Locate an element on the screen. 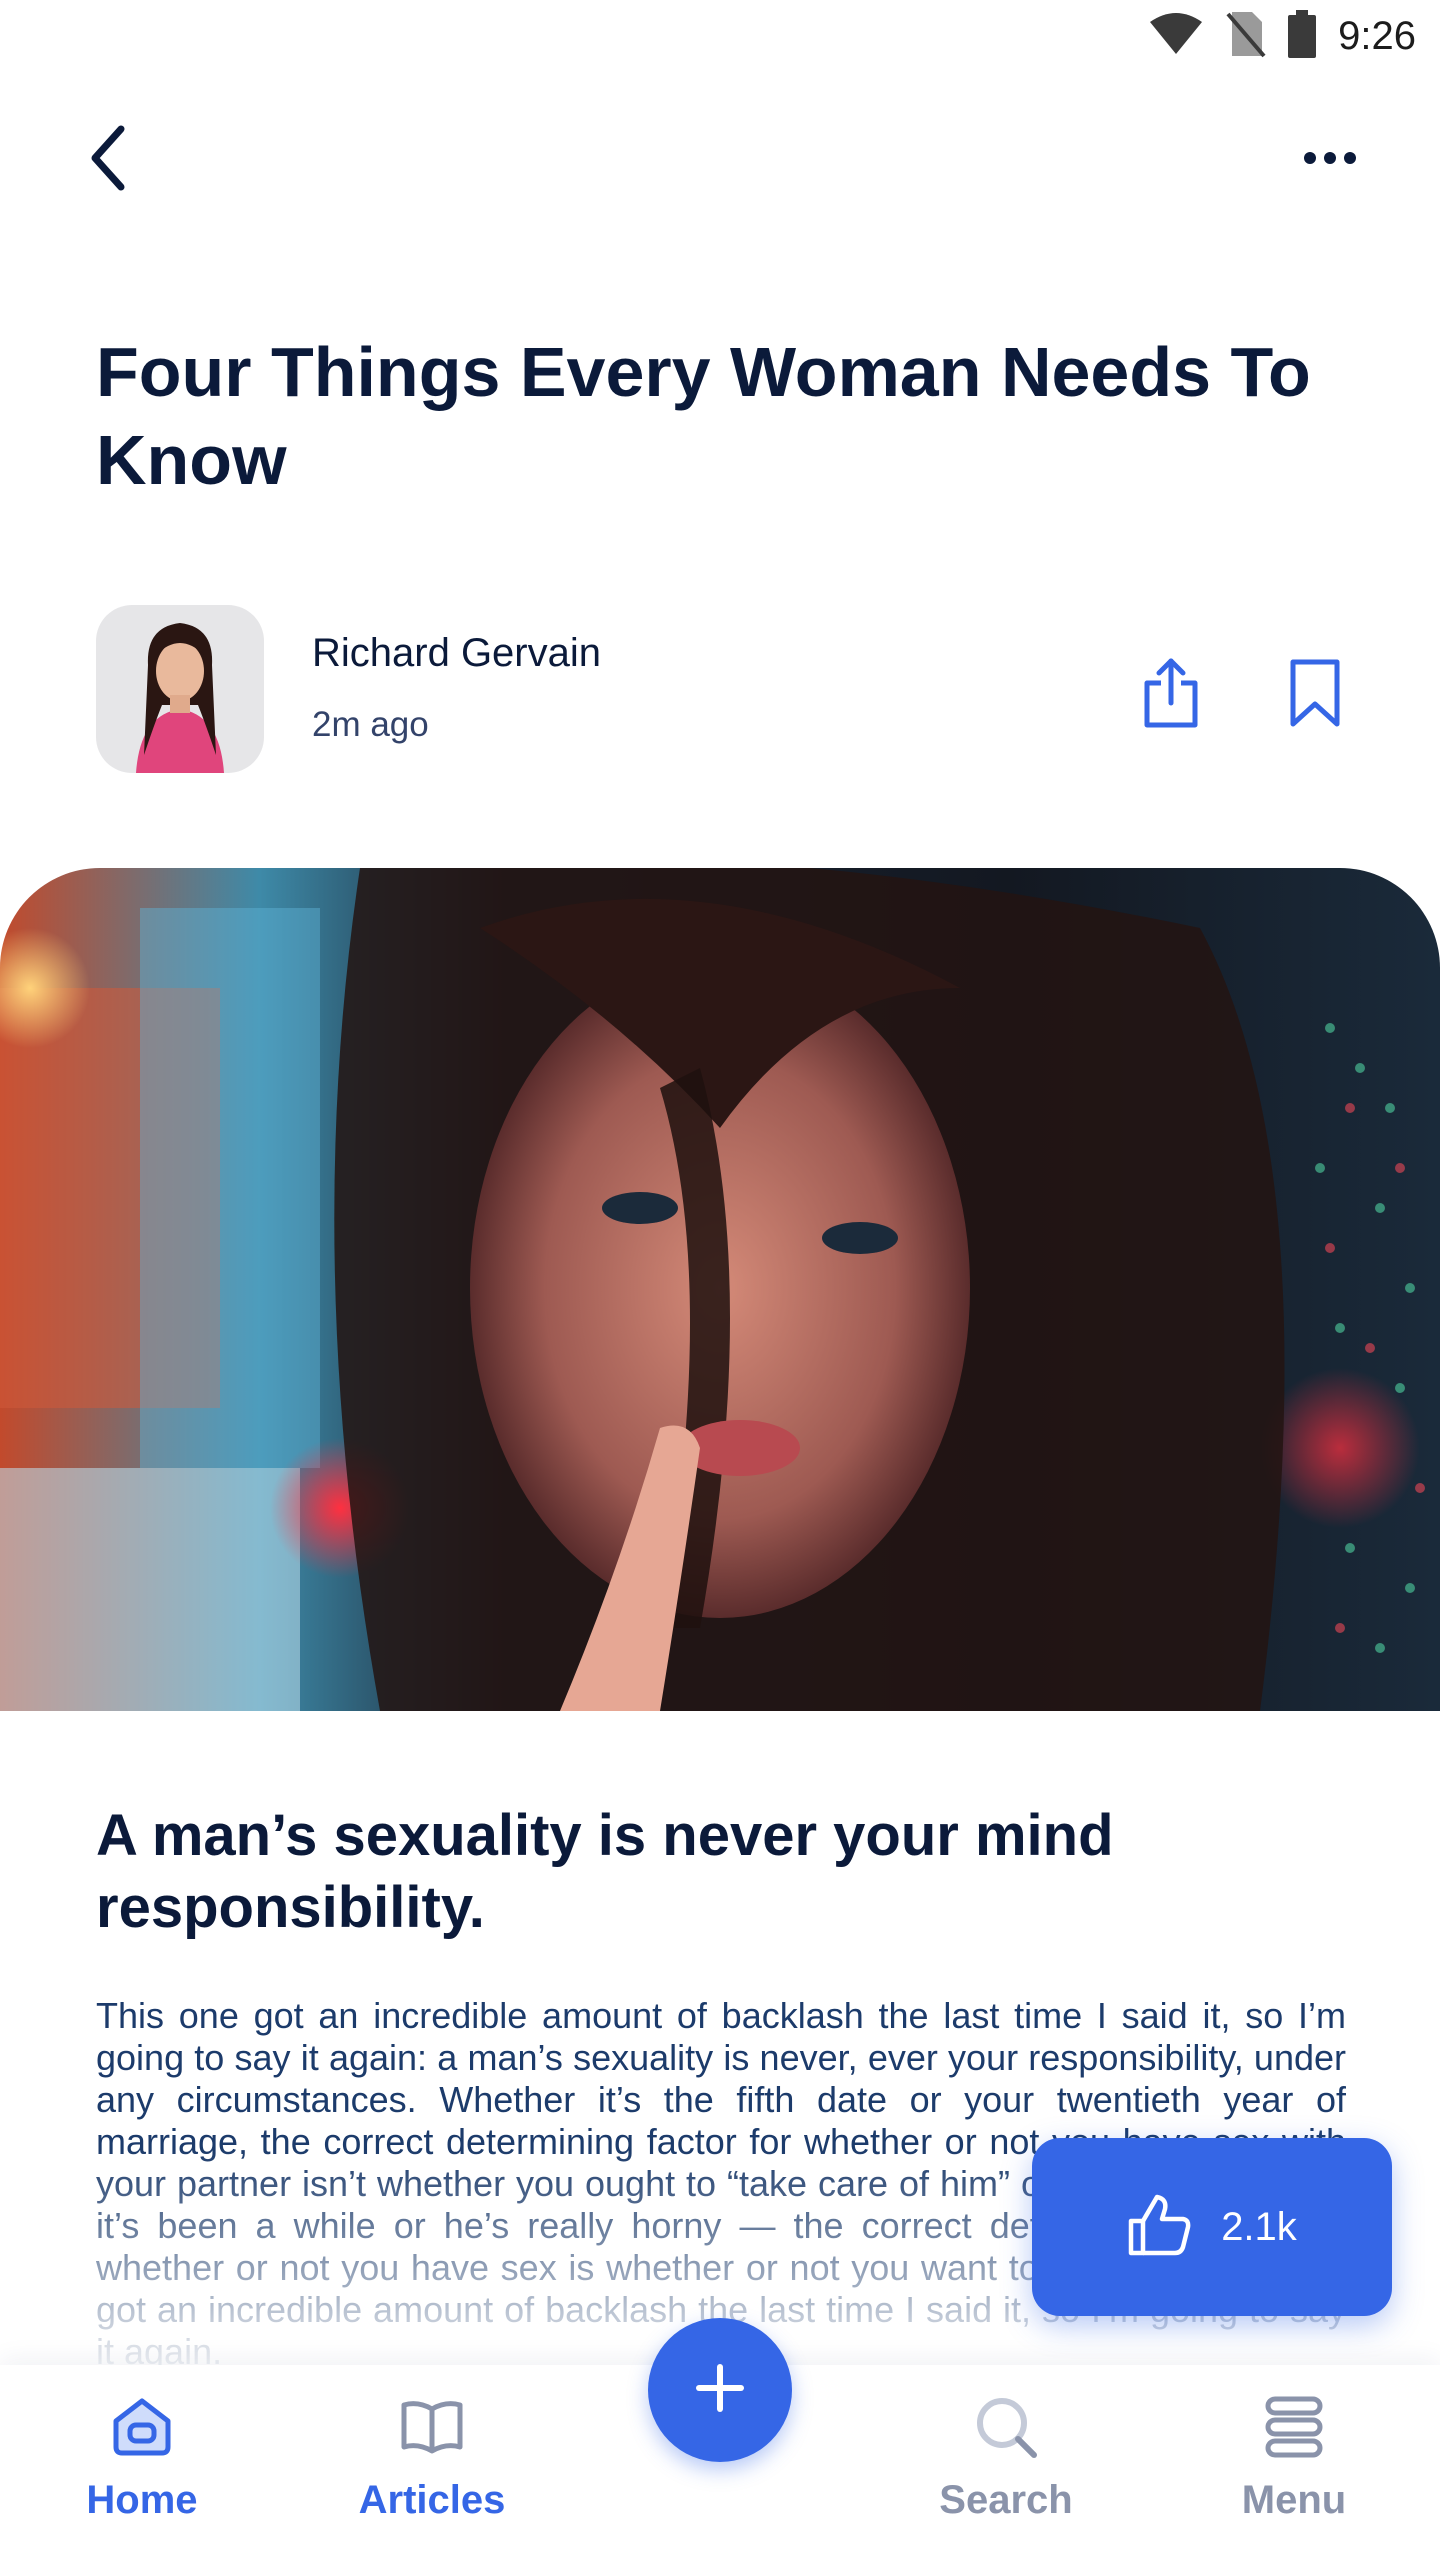 This screenshot has width=1440, height=2560. nav-item-search: Search is located at coordinates (1006, 2470).